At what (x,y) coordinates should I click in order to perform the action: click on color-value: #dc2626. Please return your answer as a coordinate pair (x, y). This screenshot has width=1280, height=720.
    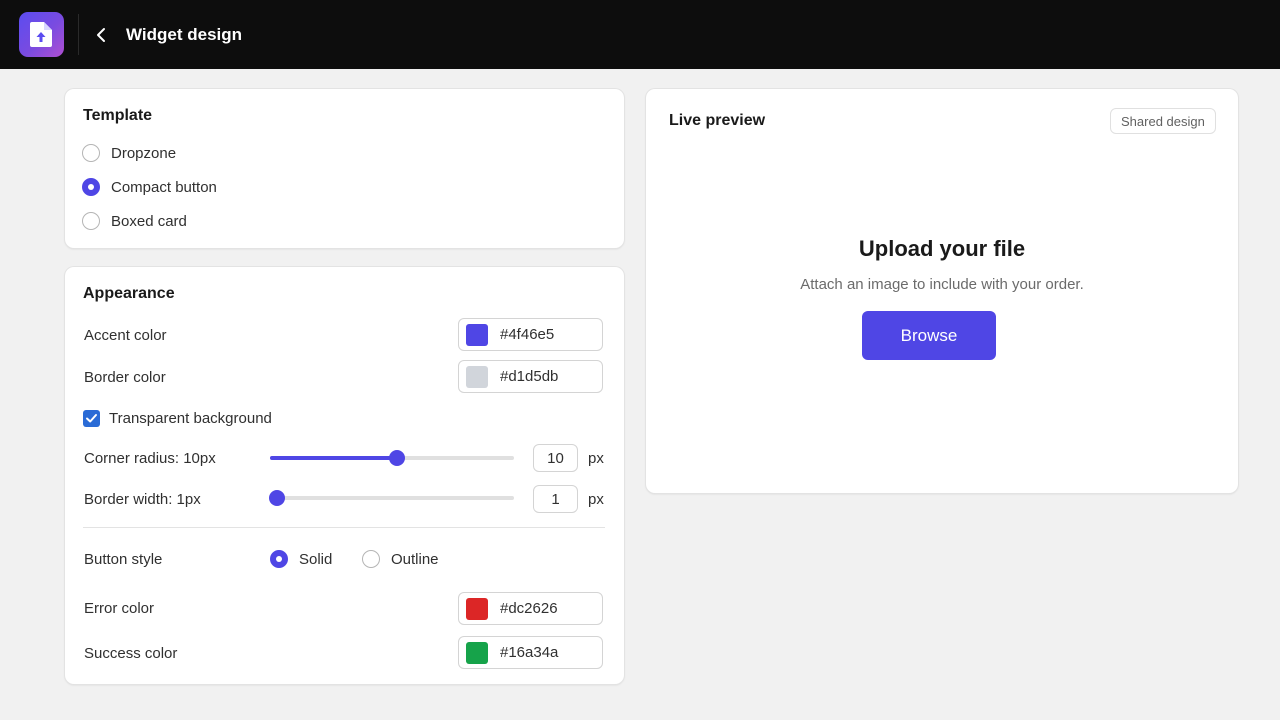
    Looking at the image, I should click on (529, 608).